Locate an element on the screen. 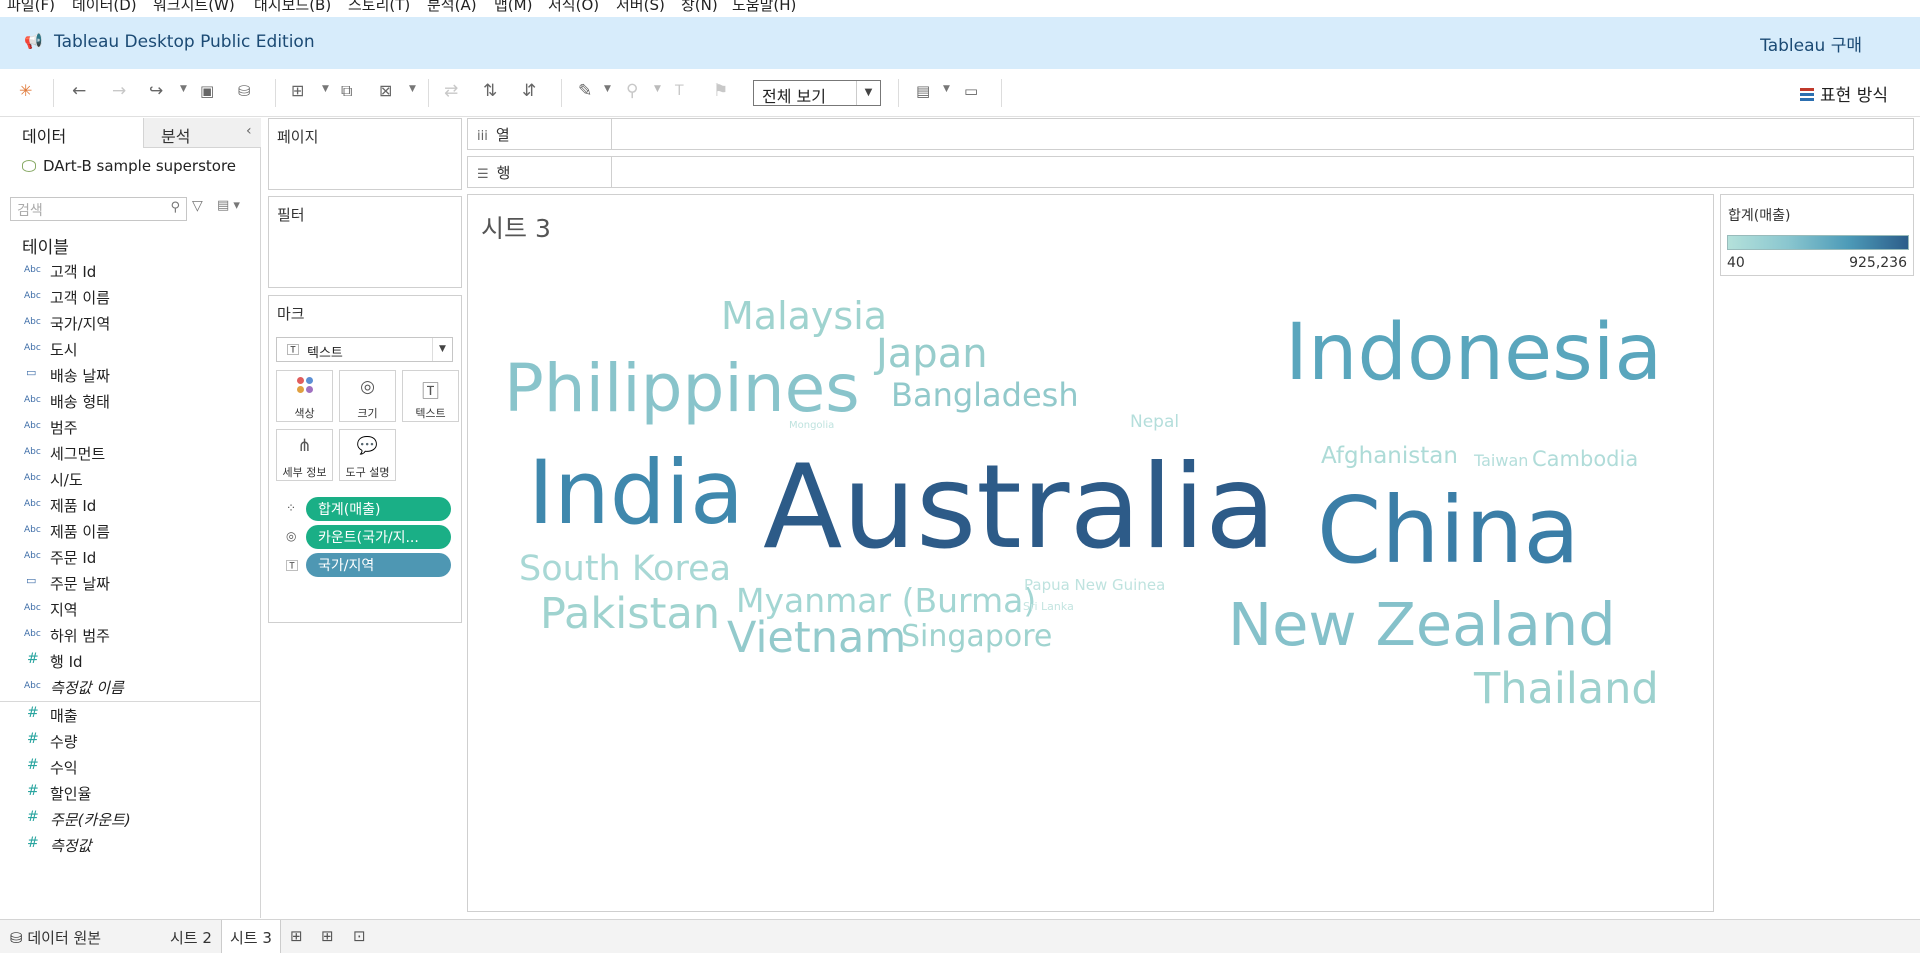  group-caret-icon: ▼ is located at coordinates (657, 89).